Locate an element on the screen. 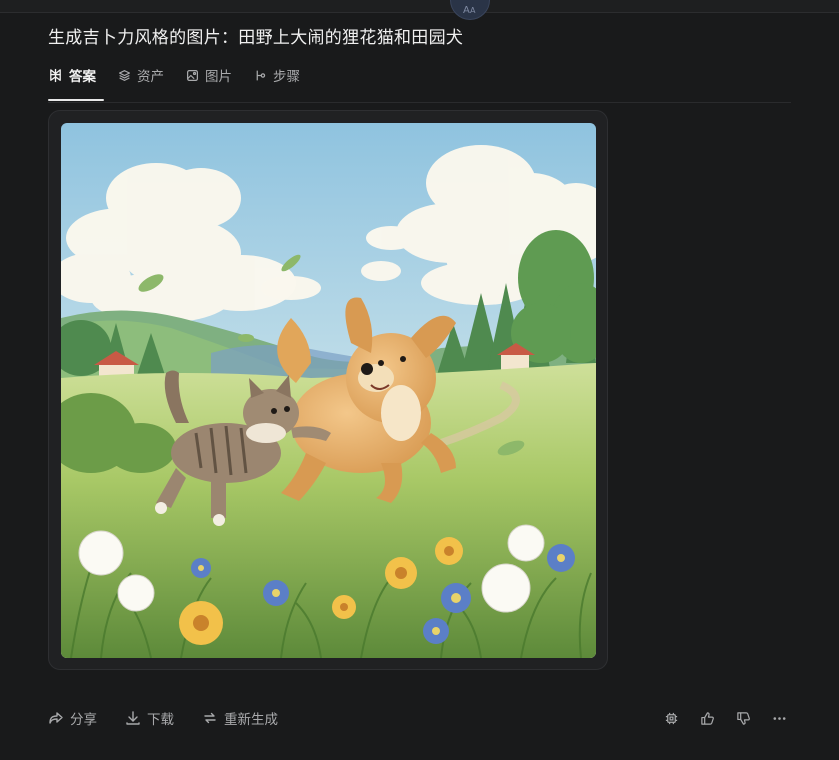  download-label: 下载 is located at coordinates (160, 720).